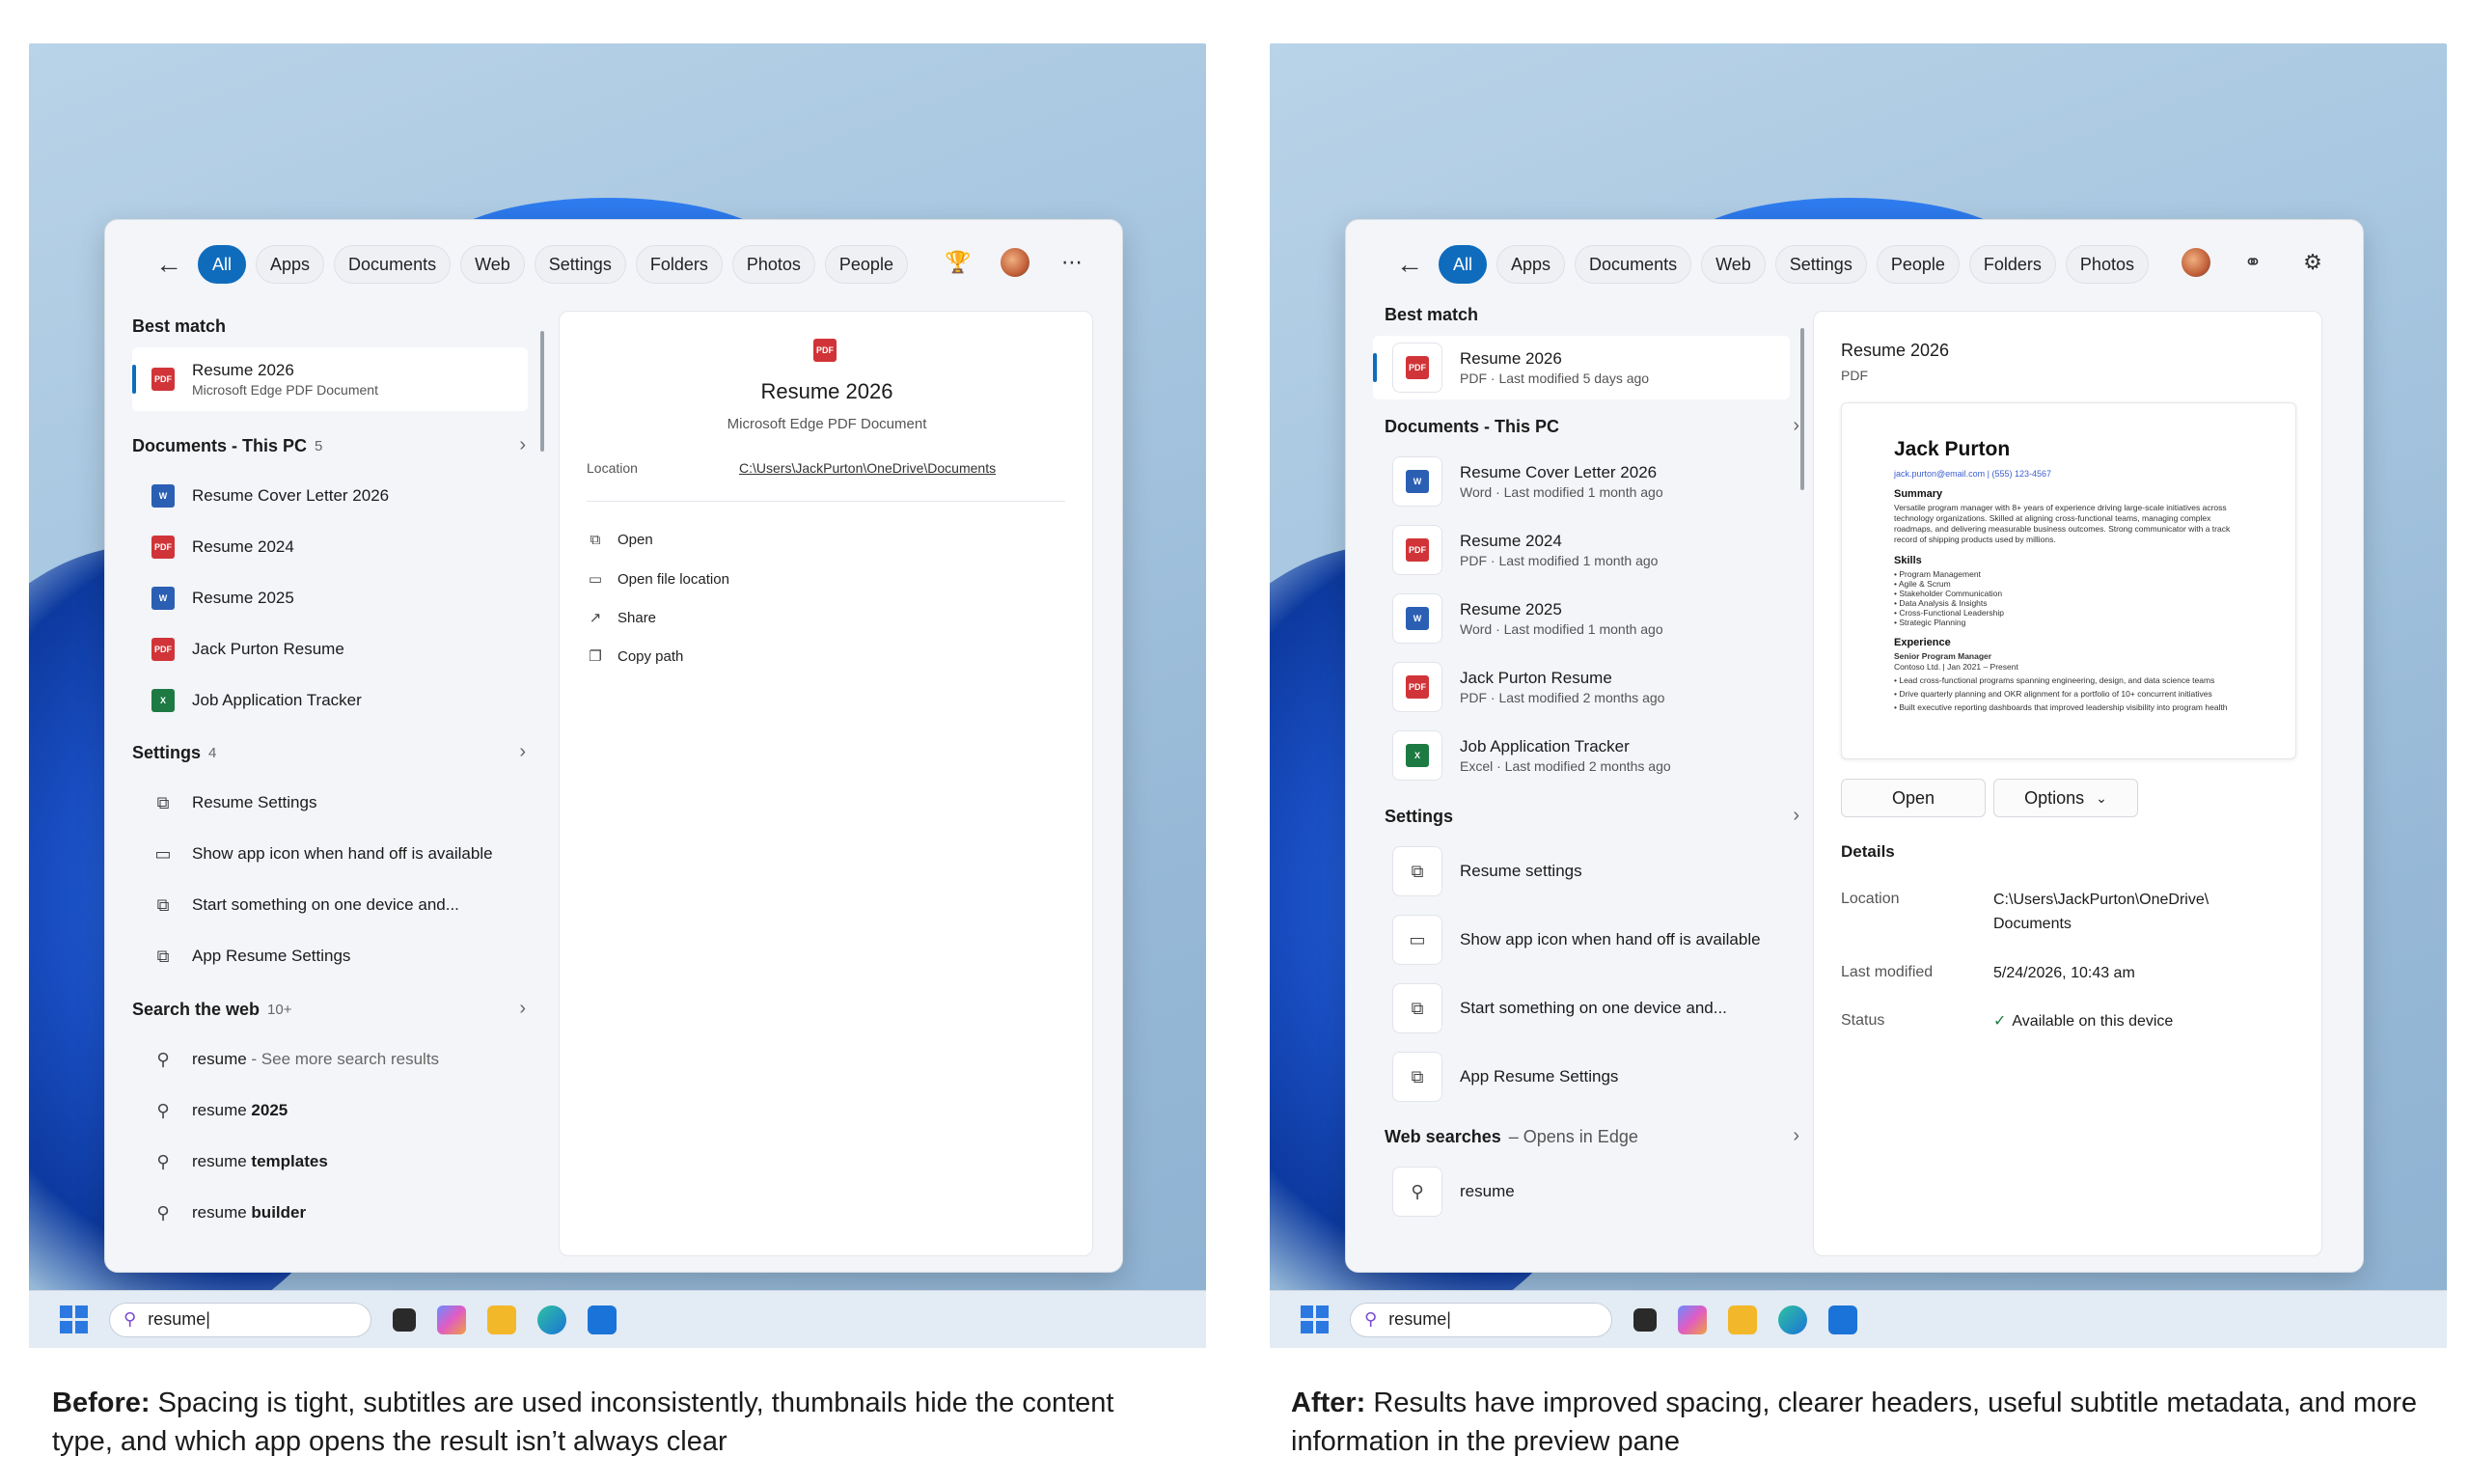 The image size is (2470, 1484). I want to click on web-result: ⚲ resume, so click(1571, 1191).